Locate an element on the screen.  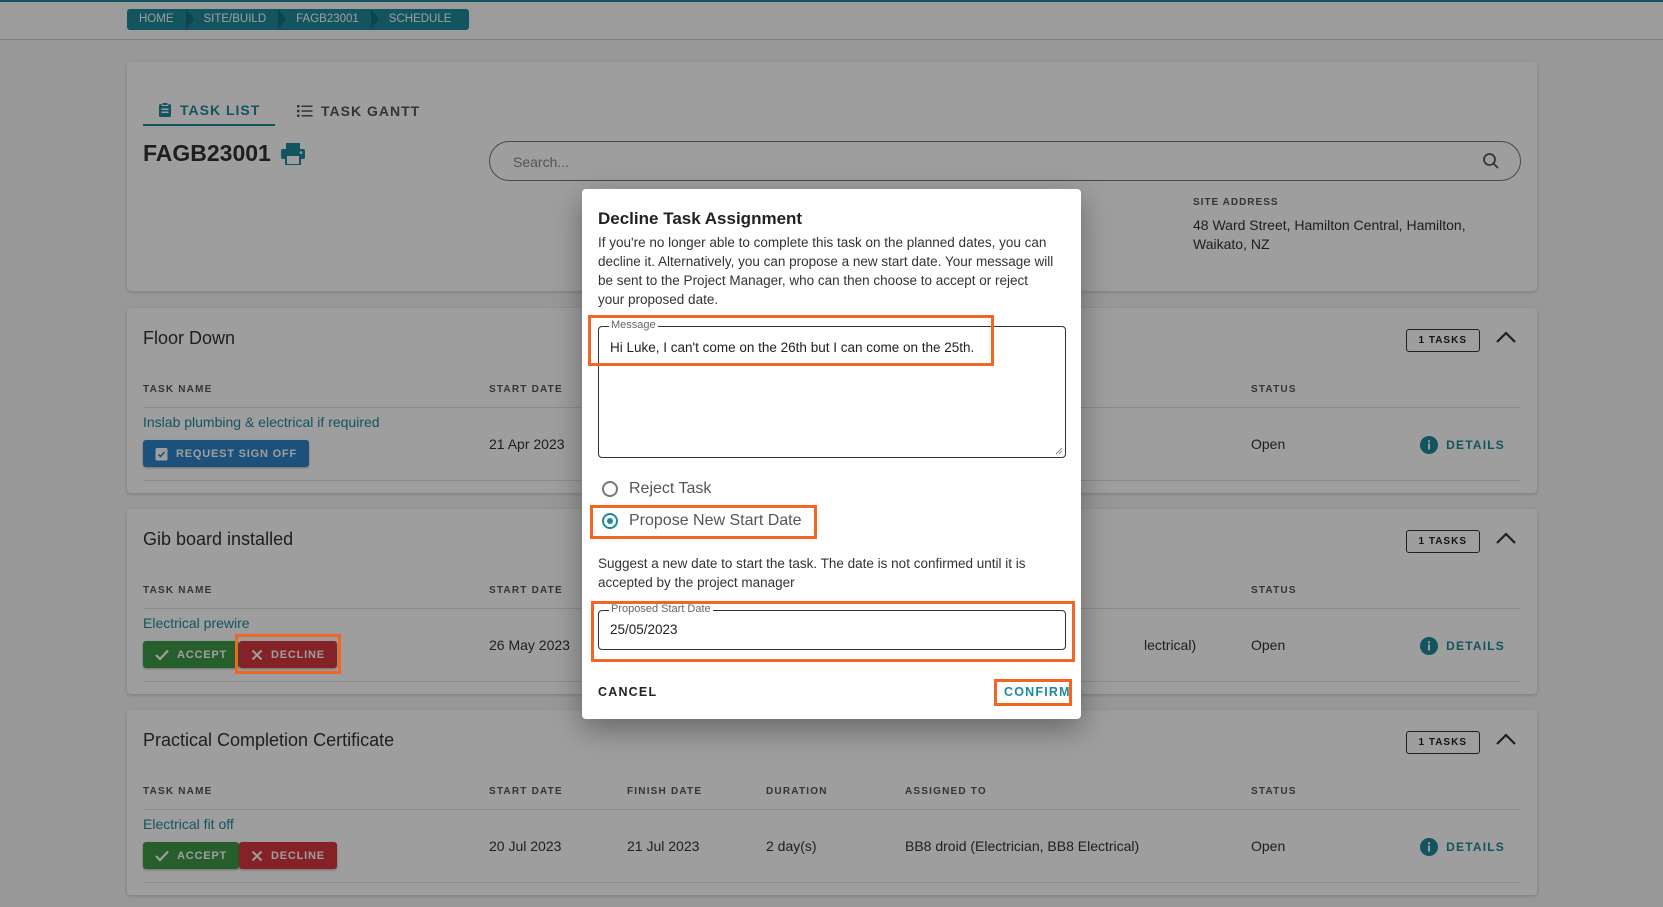
date-value: 25/05/2023 is located at coordinates (644, 629).